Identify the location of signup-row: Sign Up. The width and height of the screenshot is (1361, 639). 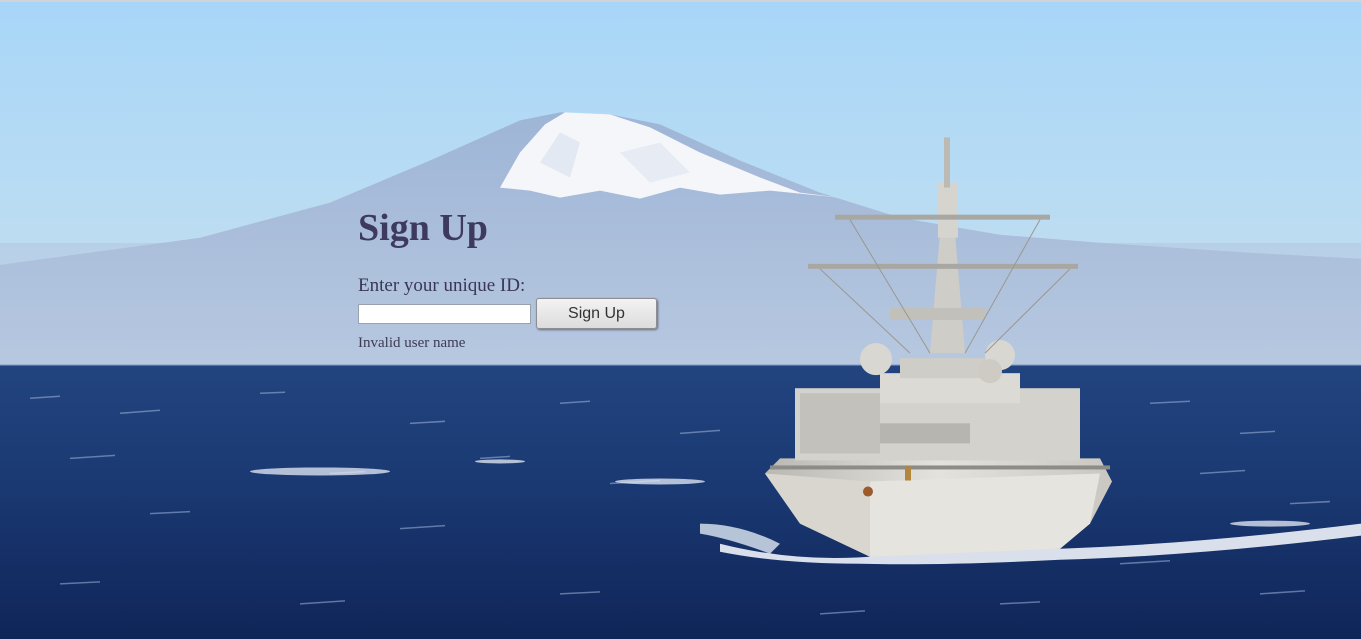
(507, 313).